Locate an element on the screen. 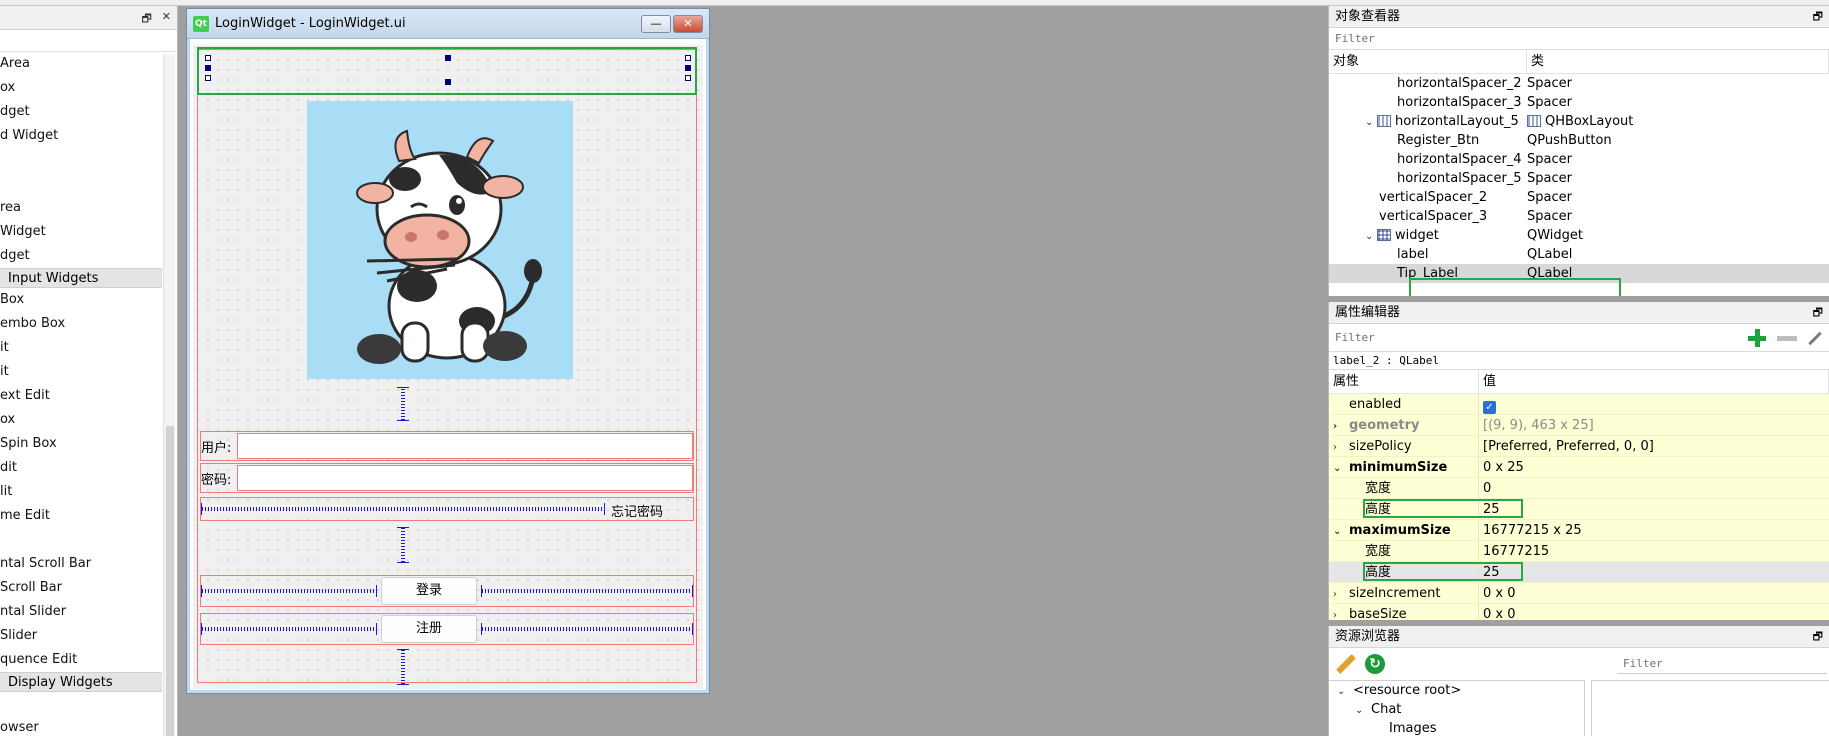 The height and width of the screenshot is (736, 1829). col-object: 对象 is located at coordinates (1428, 61).